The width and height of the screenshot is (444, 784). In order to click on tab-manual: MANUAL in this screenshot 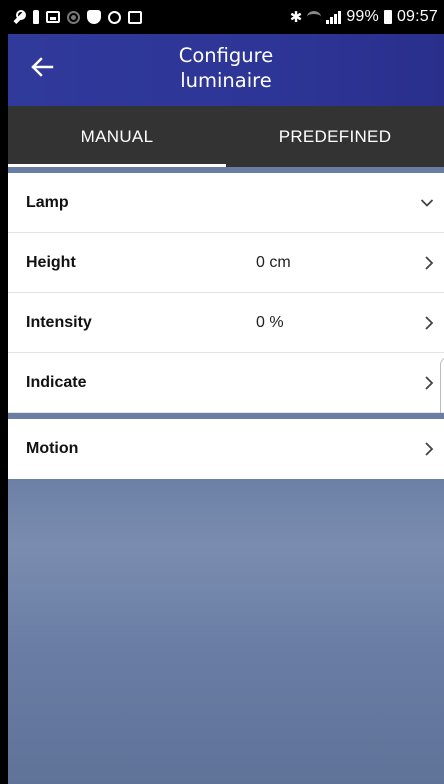, I will do `click(117, 136)`.